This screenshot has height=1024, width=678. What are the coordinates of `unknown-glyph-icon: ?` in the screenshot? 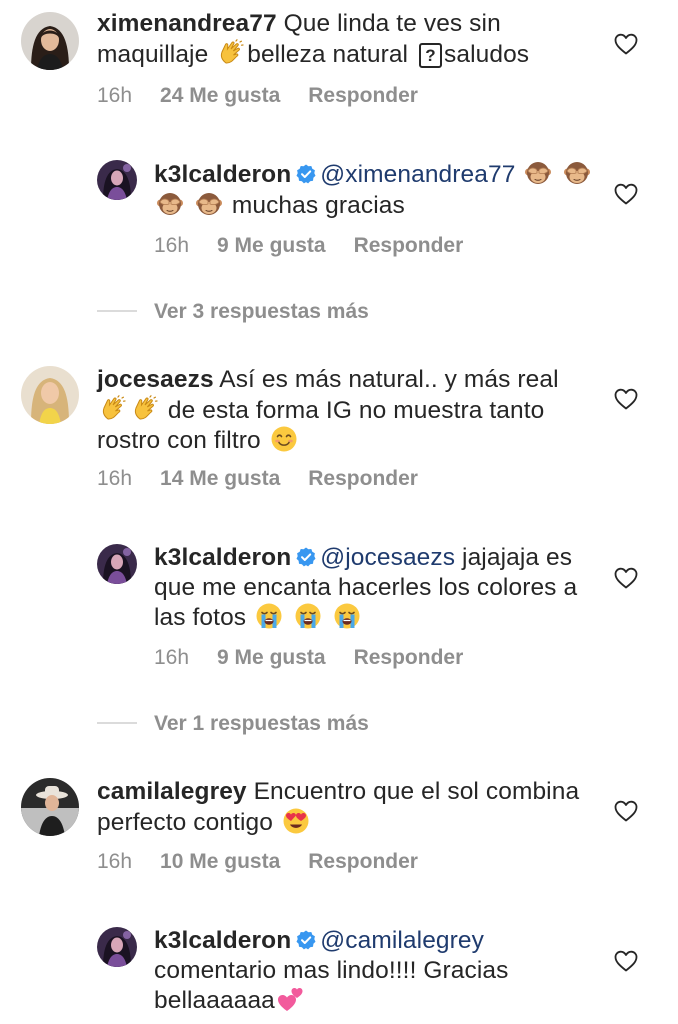 It's located at (431, 55).